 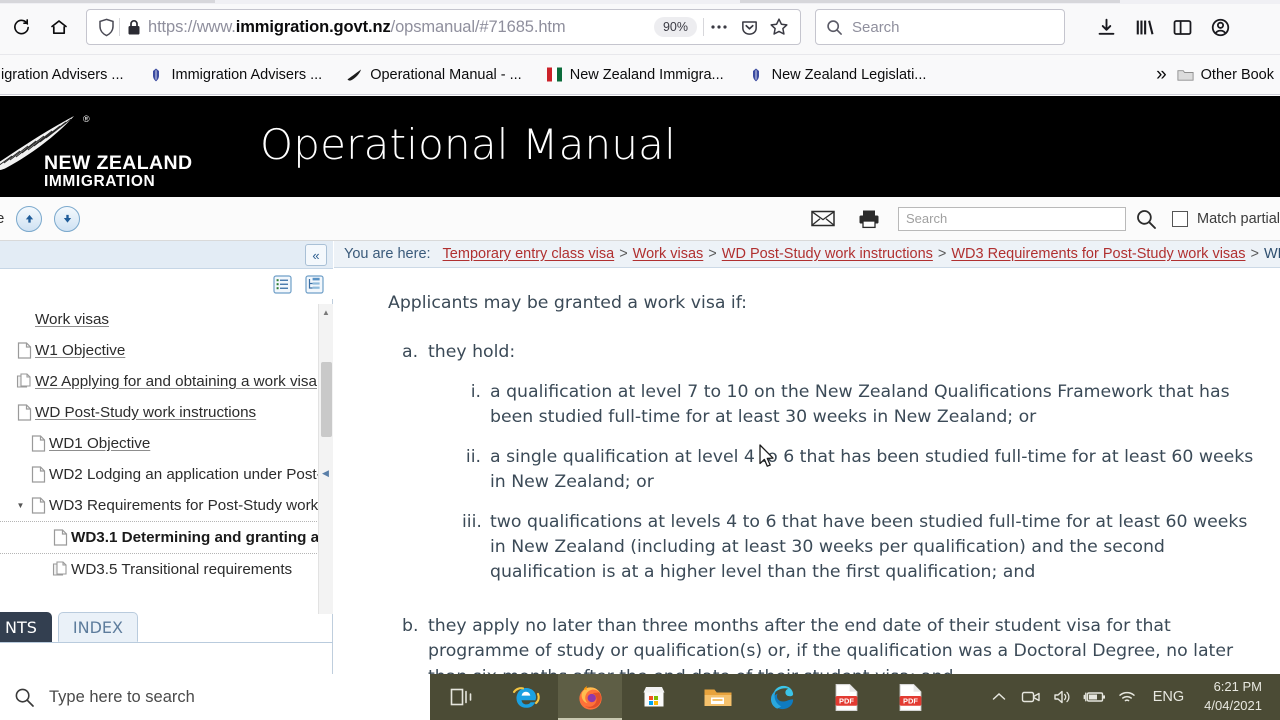 I want to click on zoom-level-badge: 90%, so click(x=675, y=27).